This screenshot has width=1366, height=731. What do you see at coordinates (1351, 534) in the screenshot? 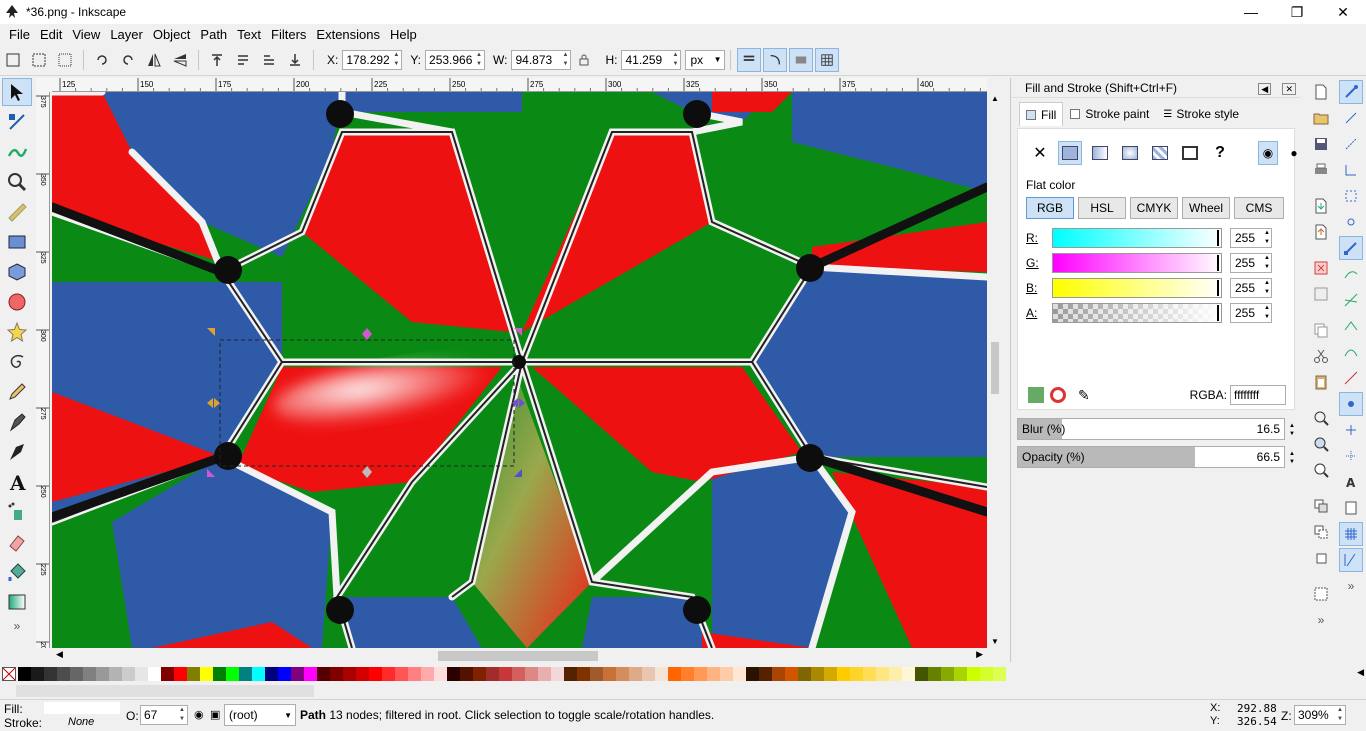
I see `snap-grid-icon` at bounding box center [1351, 534].